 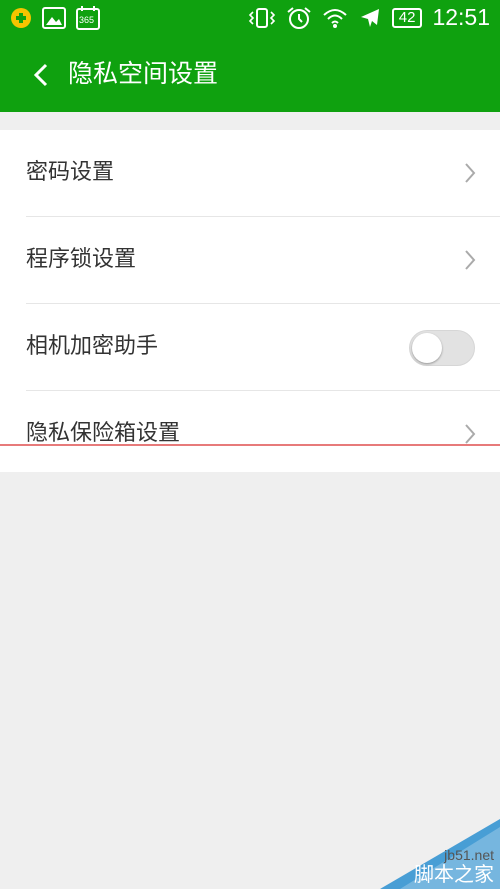 I want to click on calendar-icon-text: 365, so click(x=87, y=20).